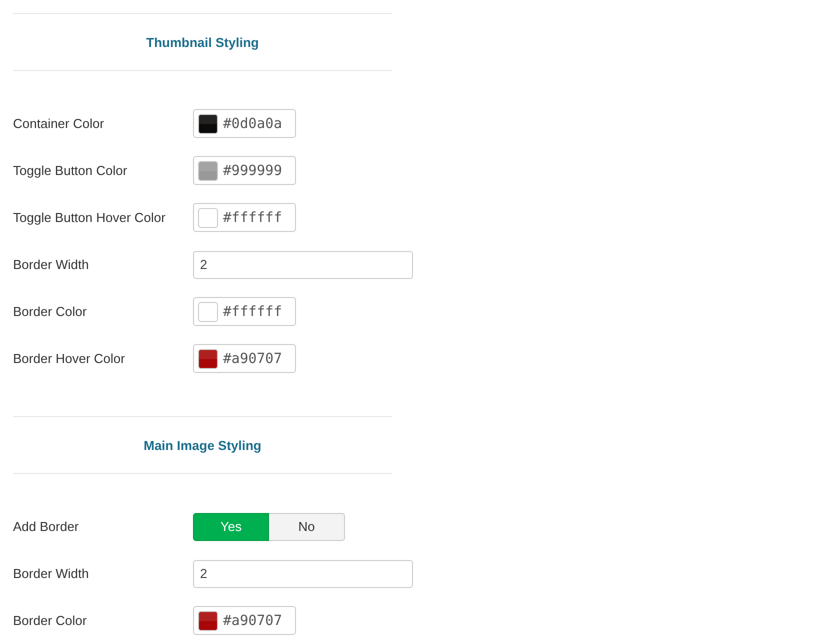  What do you see at coordinates (46, 526) in the screenshot?
I see `field-label: Add Border` at bounding box center [46, 526].